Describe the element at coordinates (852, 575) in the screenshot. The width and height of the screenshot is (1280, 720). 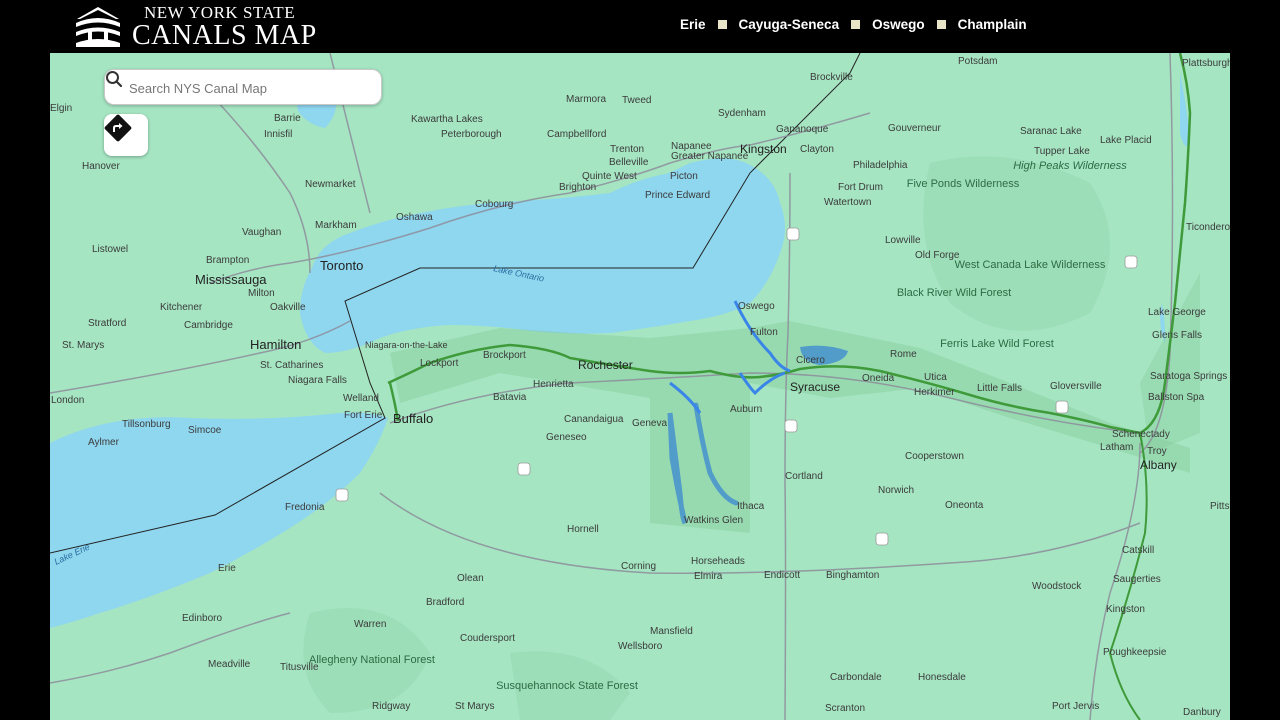
I see `city-label: Binghamton` at that location.